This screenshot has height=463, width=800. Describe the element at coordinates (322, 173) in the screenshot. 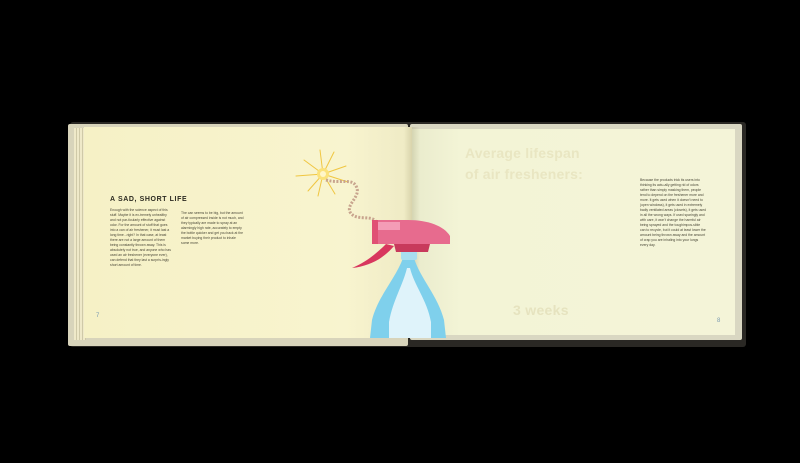

I see `spark-icon` at that location.